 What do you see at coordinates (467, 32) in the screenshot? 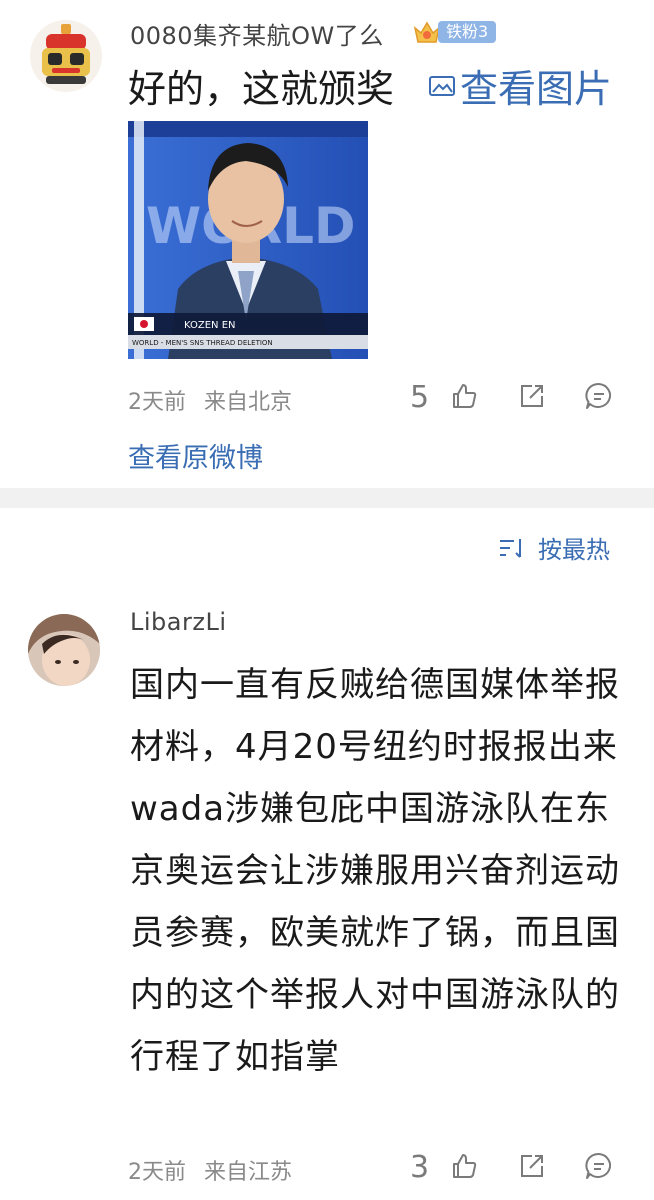
I see `badge-label: 铁粉3` at bounding box center [467, 32].